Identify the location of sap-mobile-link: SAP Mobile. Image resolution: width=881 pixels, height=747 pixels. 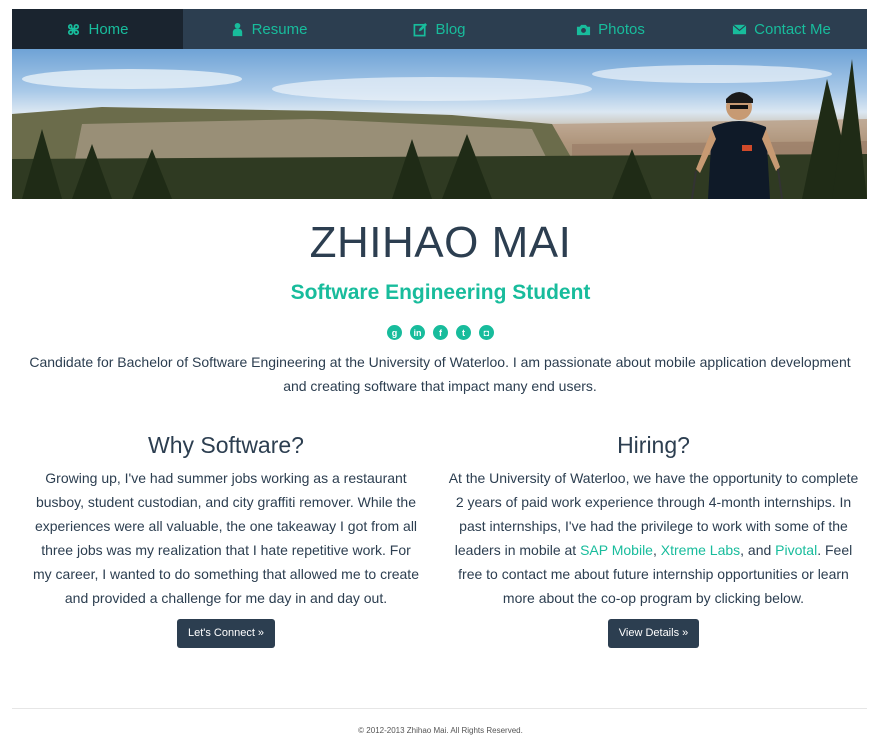
(616, 550).